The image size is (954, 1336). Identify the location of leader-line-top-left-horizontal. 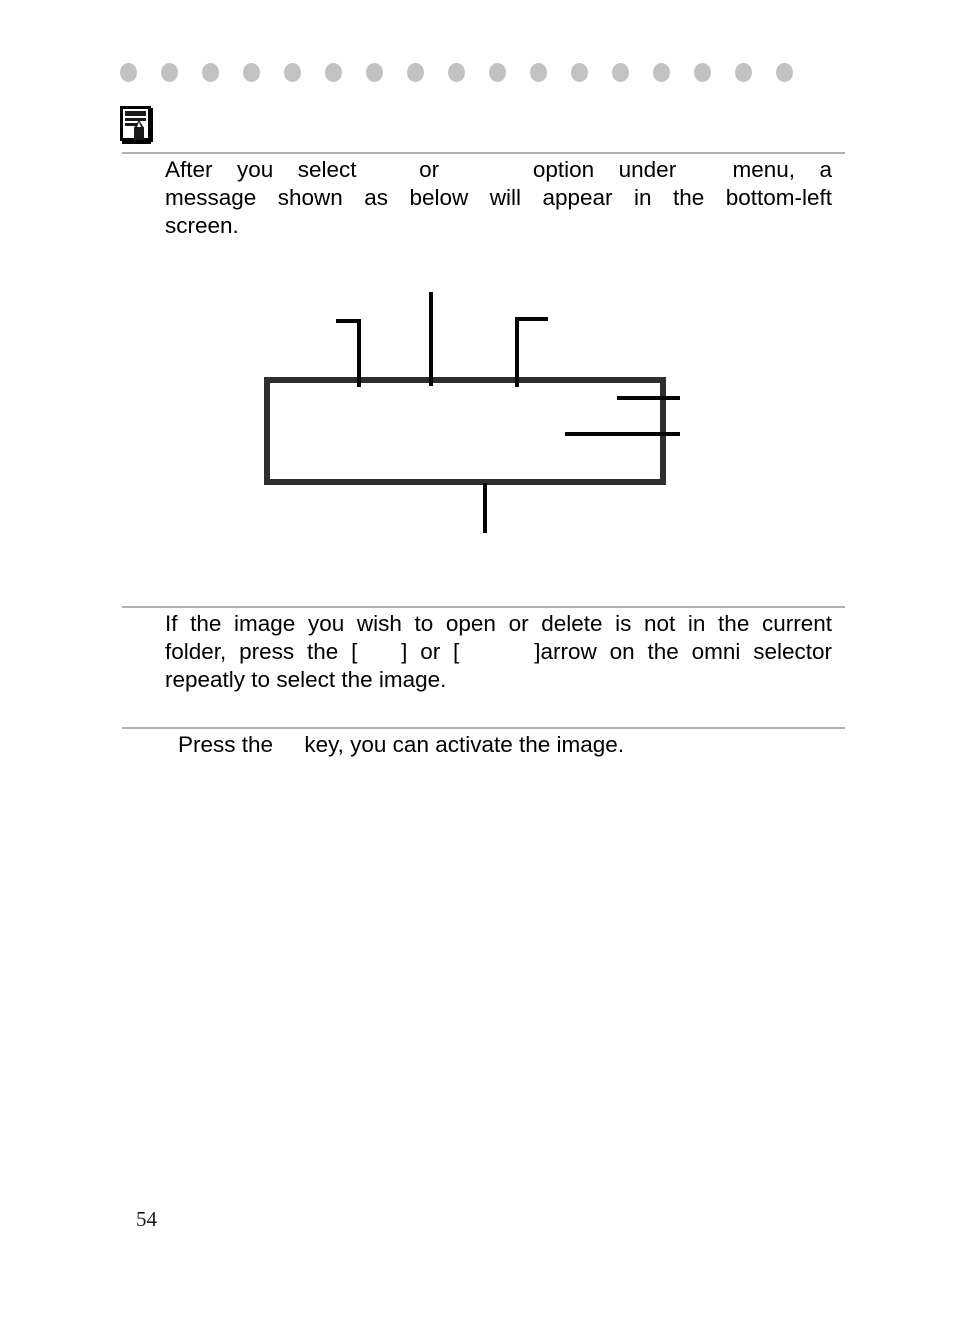
(348, 321).